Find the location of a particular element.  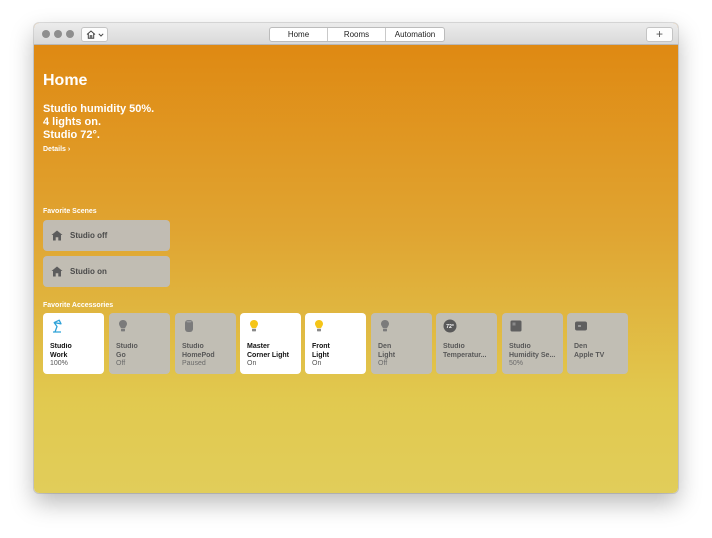

details-link: Details › is located at coordinates (56, 149).